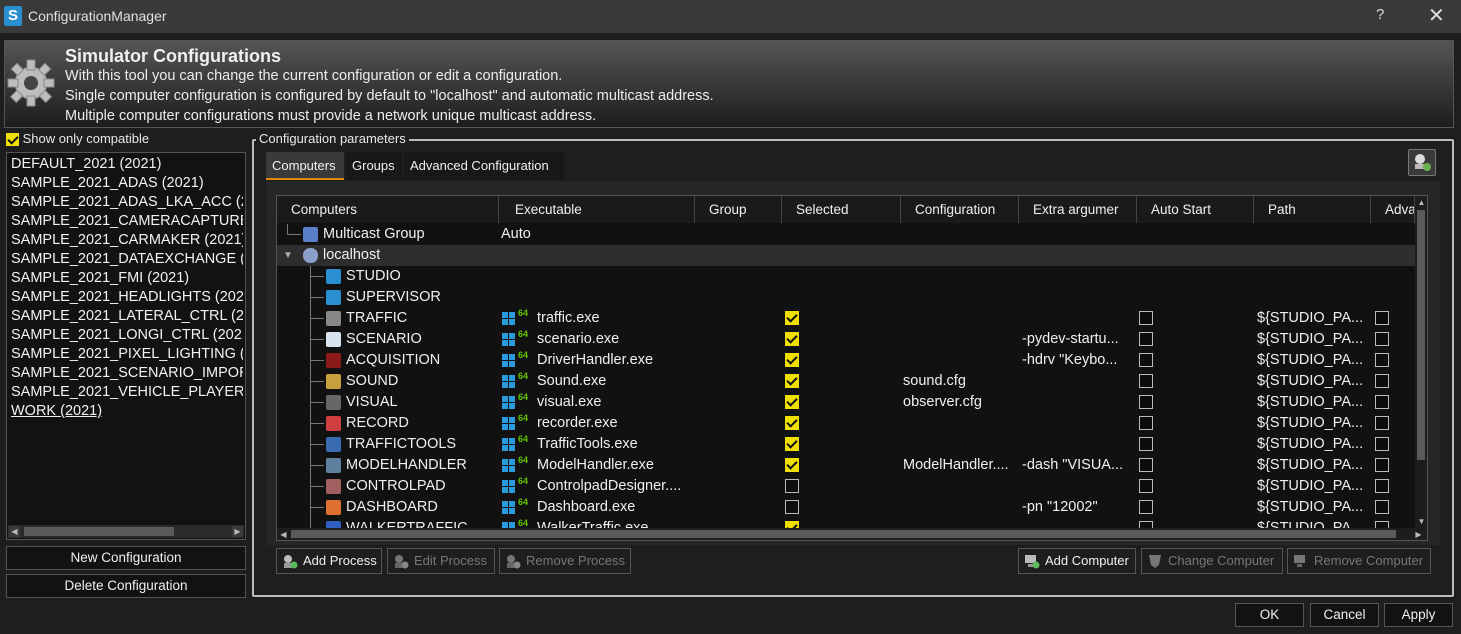 This screenshot has height=634, width=1461. Describe the element at coordinates (127, 278) in the screenshot. I see `configuration-item: SAMPLE_2021_FMI (2021)` at that location.